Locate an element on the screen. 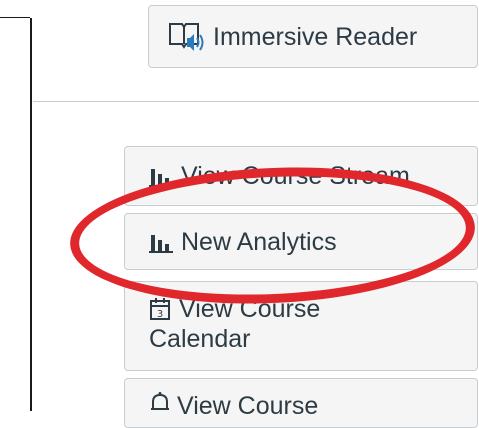 The image size is (479, 428). view-course-notifications-button: View Course is located at coordinates (301, 403).